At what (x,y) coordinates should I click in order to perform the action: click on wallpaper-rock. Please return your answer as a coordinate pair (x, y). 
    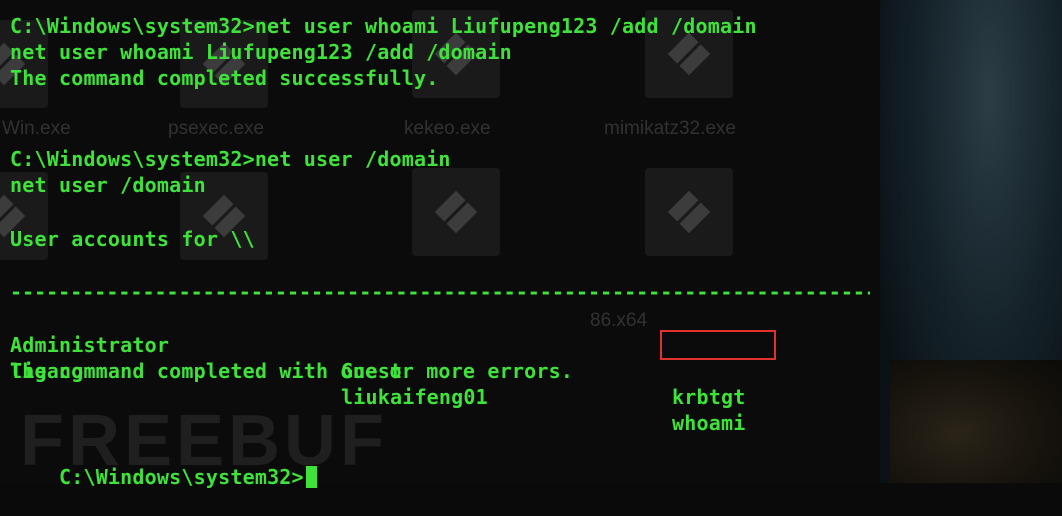
    Looking at the image, I should click on (976, 421).